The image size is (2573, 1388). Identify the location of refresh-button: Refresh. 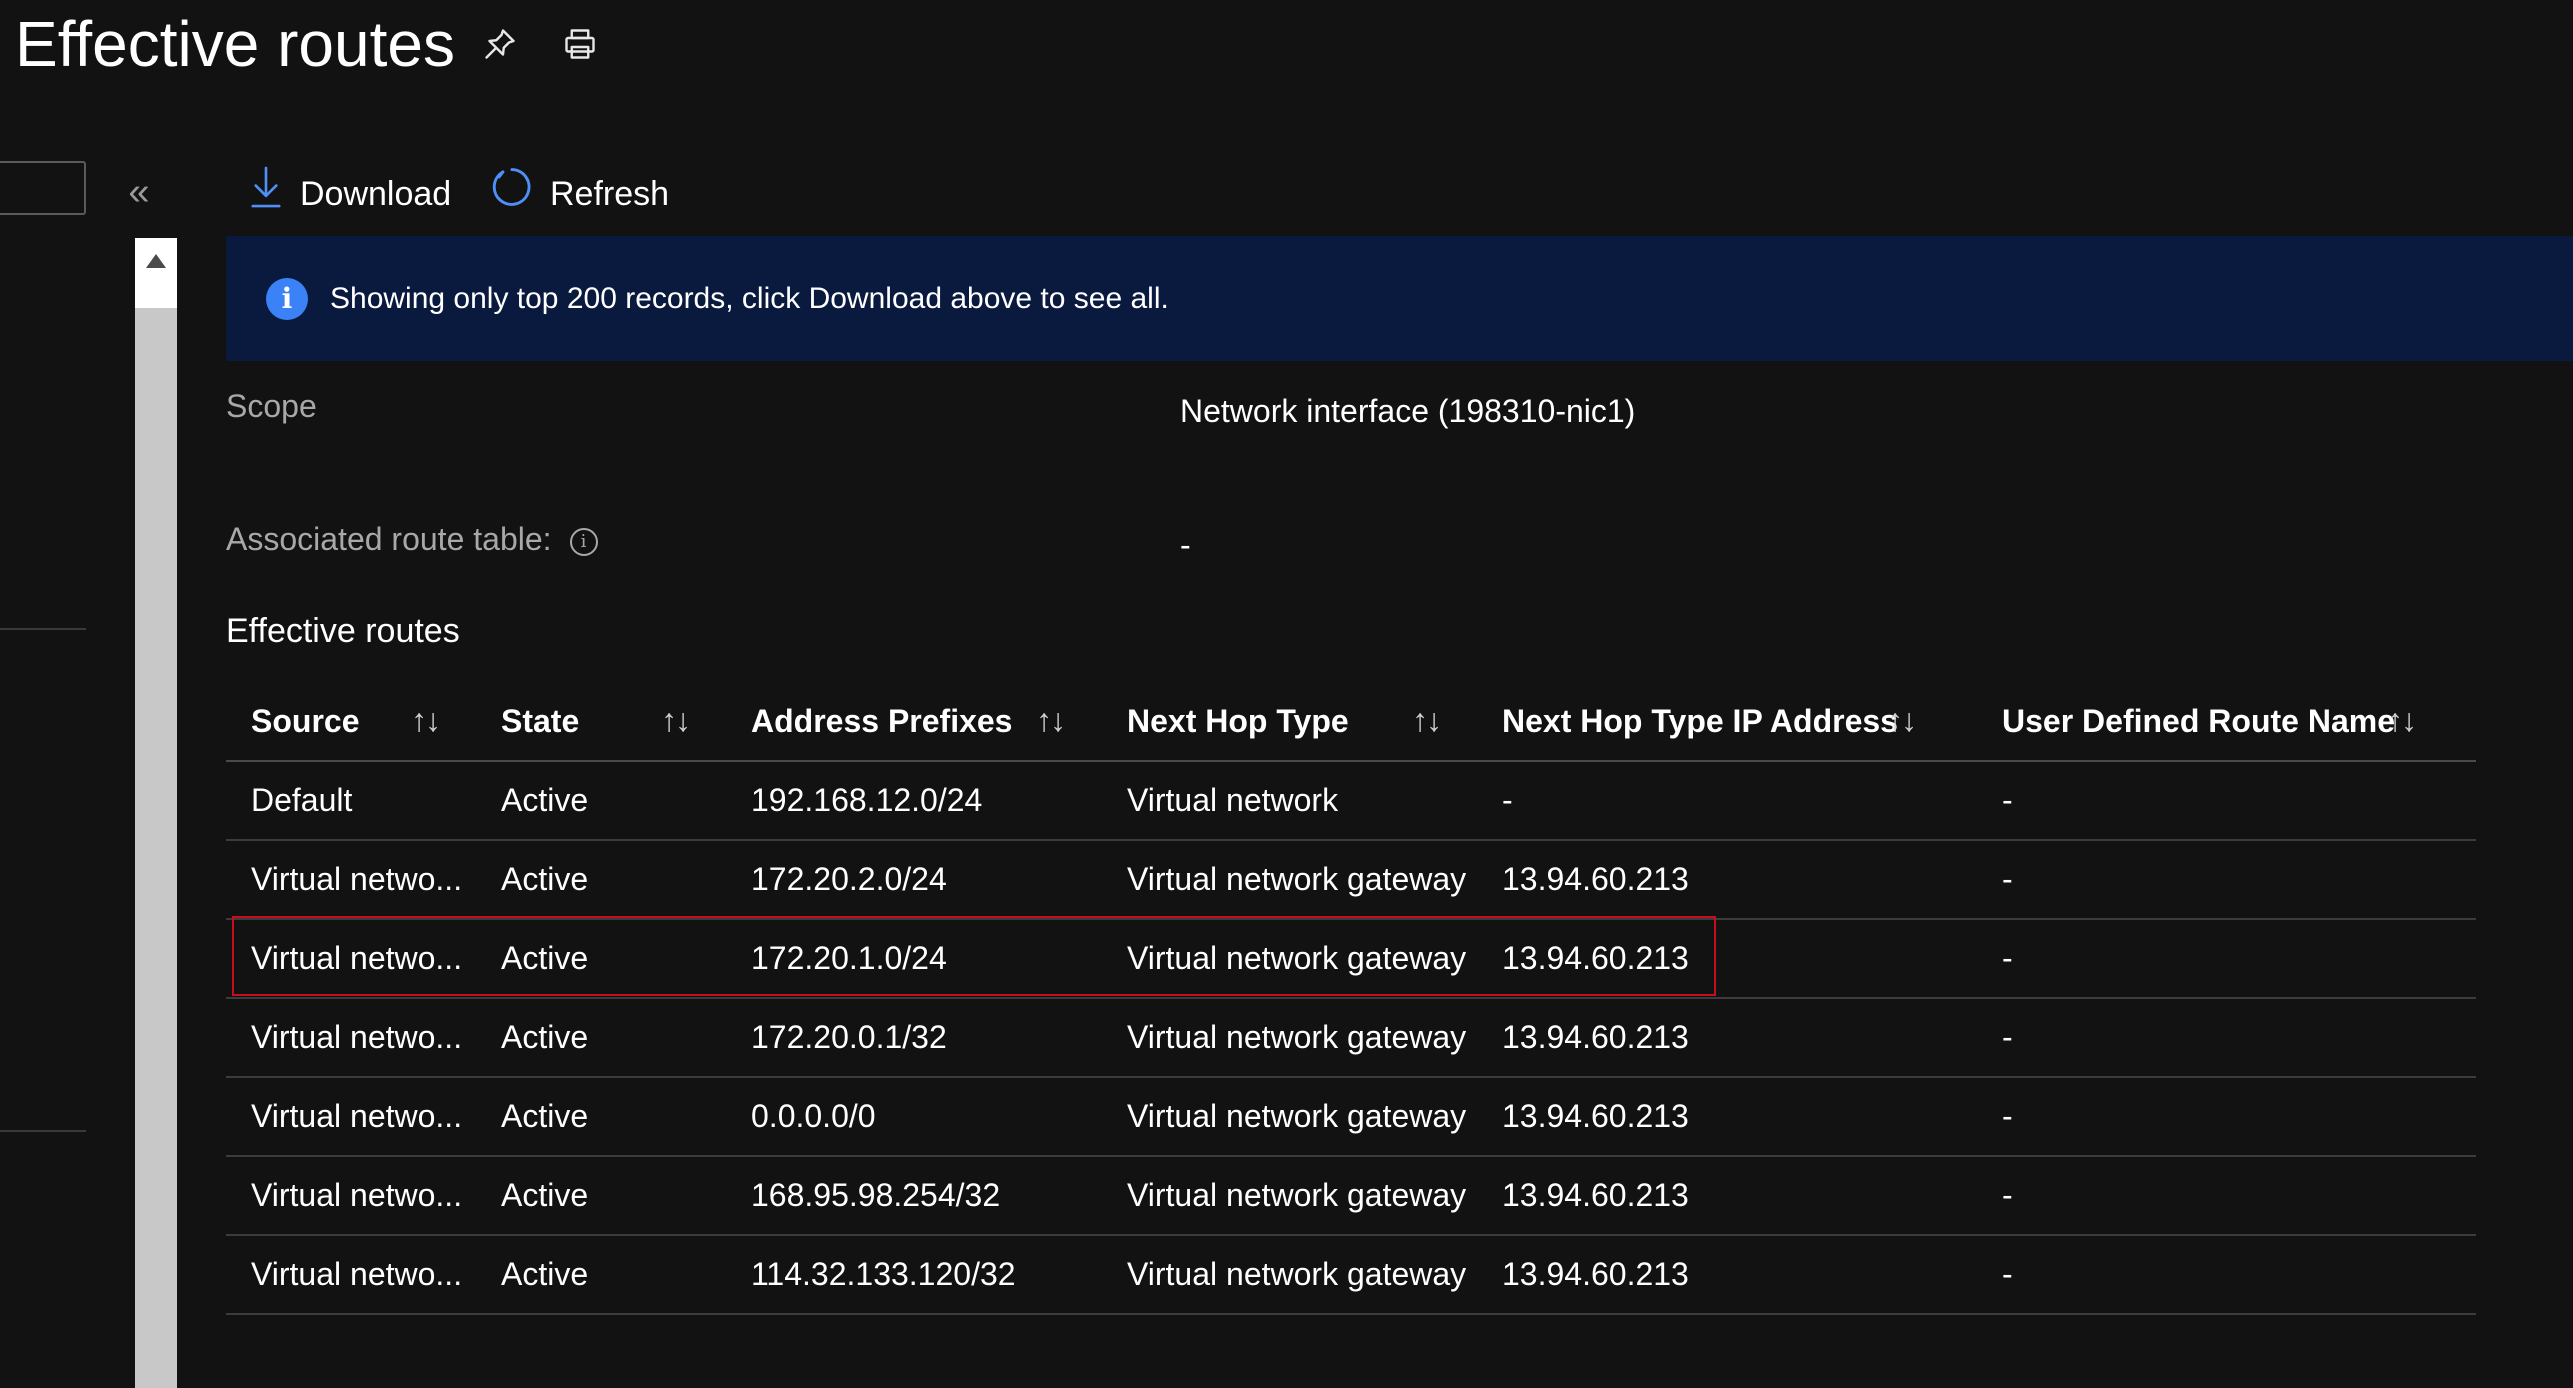
(579, 194).